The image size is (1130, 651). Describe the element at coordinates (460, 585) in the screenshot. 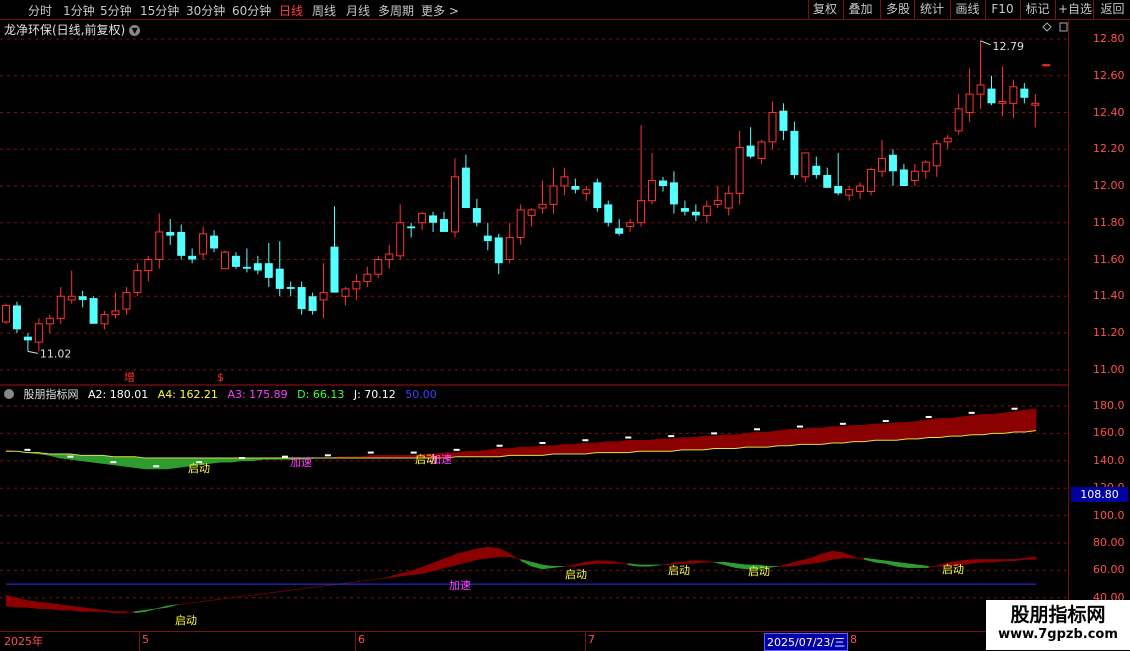

I see `signal-label: 加速` at that location.